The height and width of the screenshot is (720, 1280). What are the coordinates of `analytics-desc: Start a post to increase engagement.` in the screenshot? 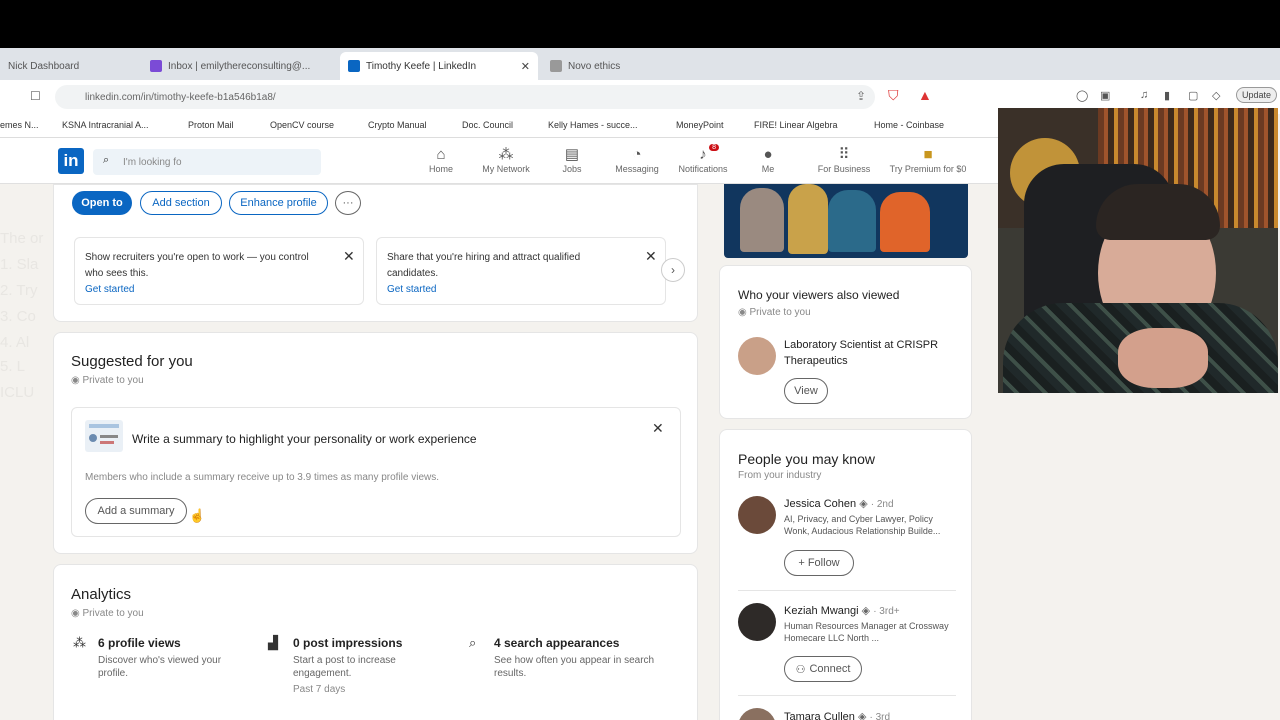 It's located at (344, 667).